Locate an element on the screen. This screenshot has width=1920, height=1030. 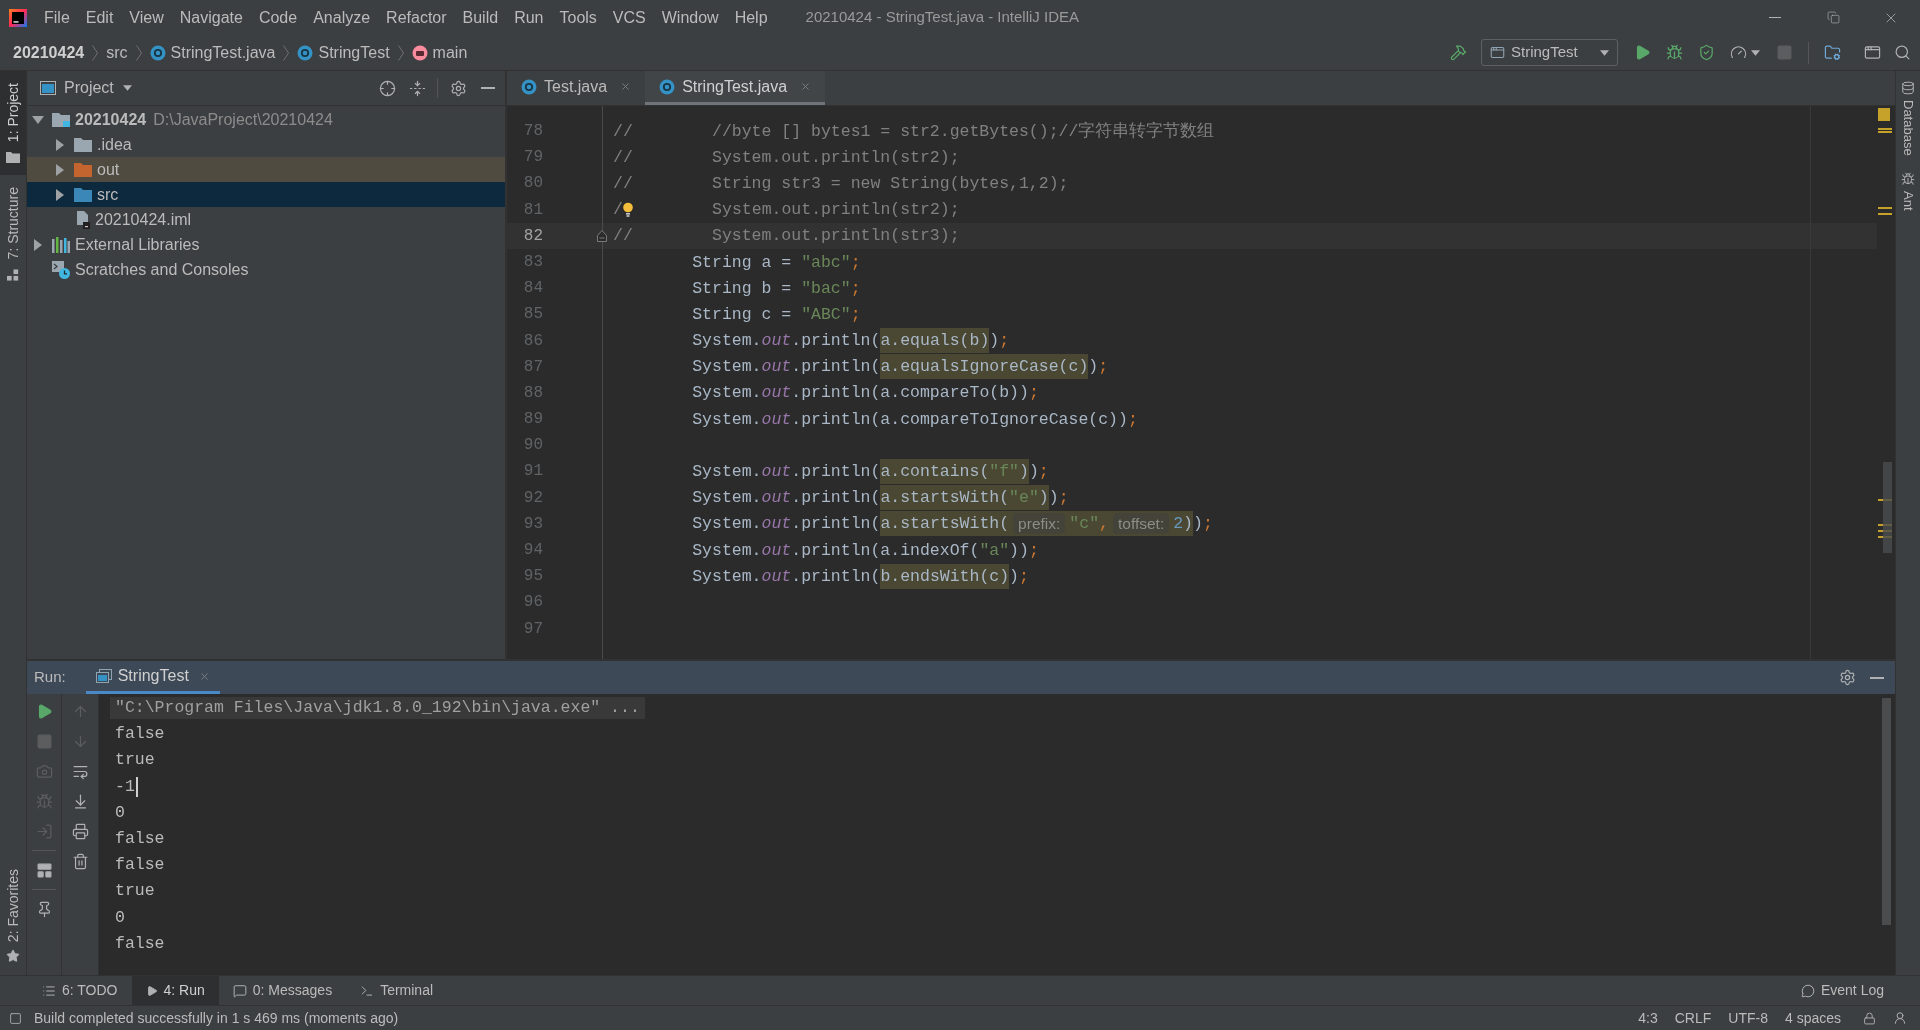
shield-icon is located at coordinates (1706, 52).